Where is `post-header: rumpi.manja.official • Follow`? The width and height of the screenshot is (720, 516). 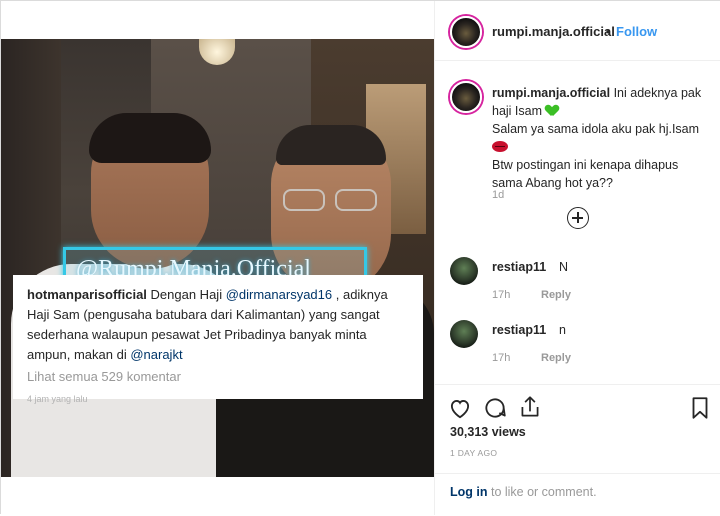
post-header: rumpi.manja.official • Follow is located at coordinates (577, 31).